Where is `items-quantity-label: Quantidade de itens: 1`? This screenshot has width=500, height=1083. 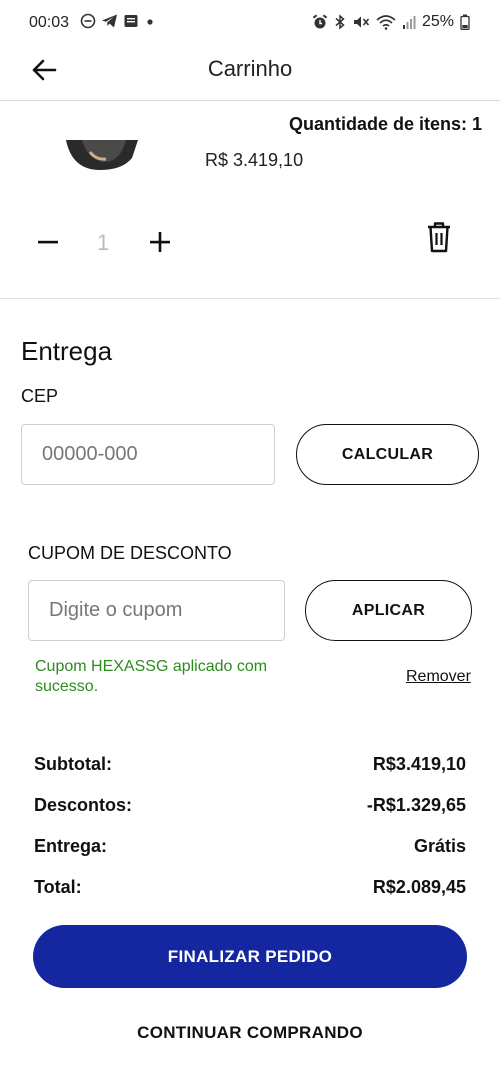
items-quantity-label: Quantidade de itens: 1 is located at coordinates (385, 124).